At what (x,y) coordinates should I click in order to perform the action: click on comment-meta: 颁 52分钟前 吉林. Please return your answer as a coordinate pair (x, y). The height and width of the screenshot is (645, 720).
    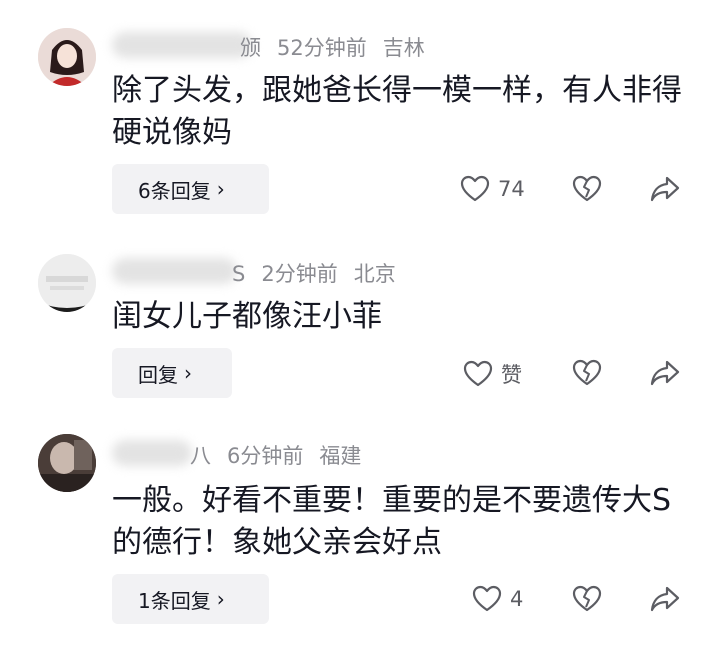
    Looking at the image, I should click on (340, 47).